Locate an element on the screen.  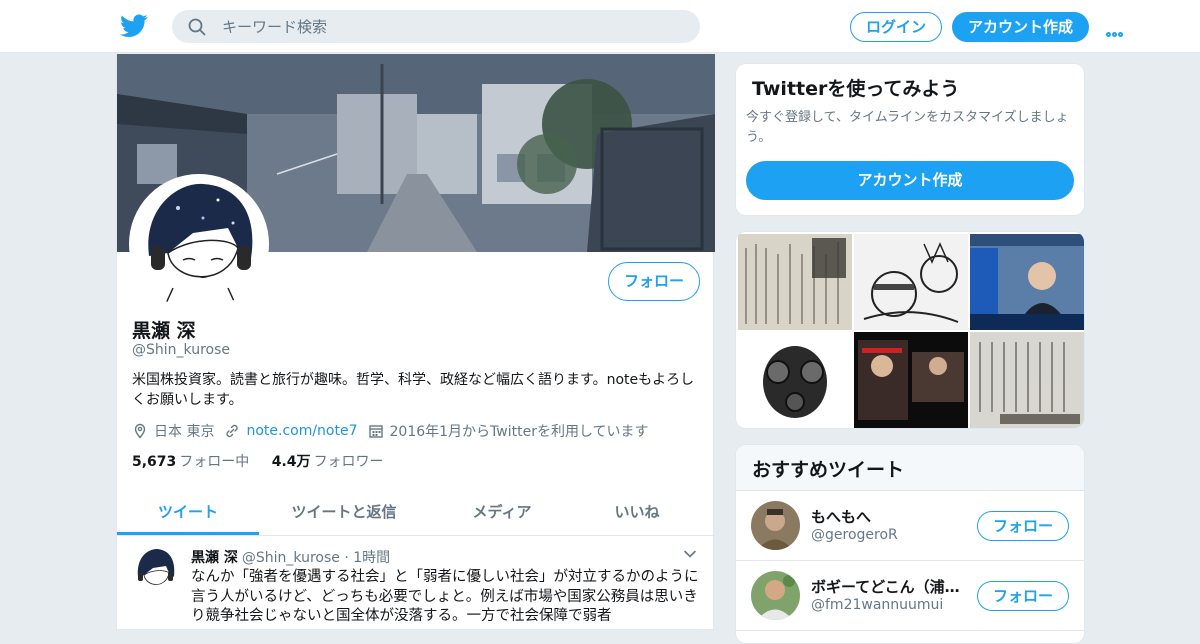
profile-avatar is located at coordinates (199, 244).